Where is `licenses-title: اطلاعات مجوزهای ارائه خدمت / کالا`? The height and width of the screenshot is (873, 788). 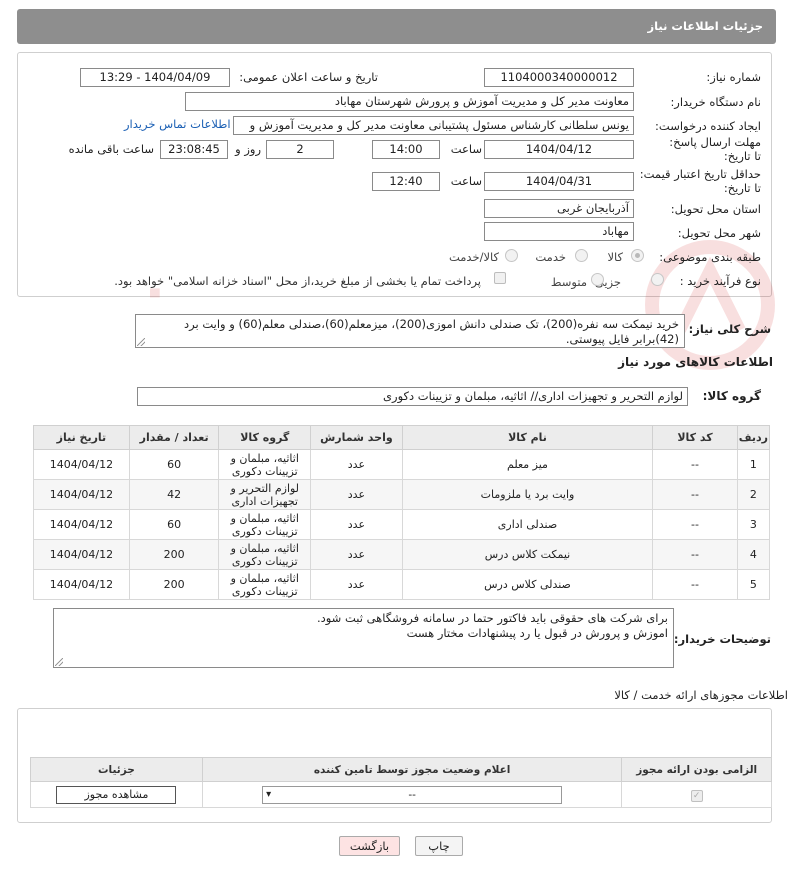
licenses-title: اطلاعات مجوزهای ارائه خدمت / کالا is located at coordinates (701, 695).